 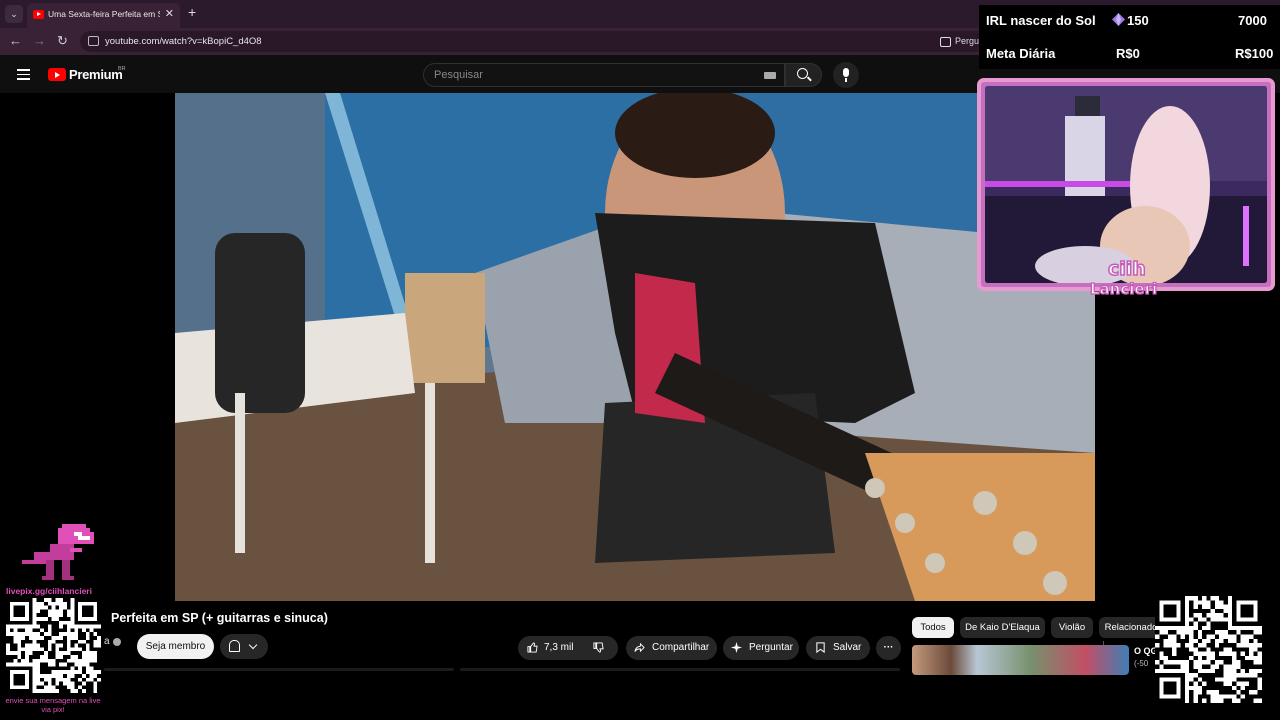 What do you see at coordinates (58, 552) in the screenshot?
I see `pixel-dinosaur-mascot-icon` at bounding box center [58, 552].